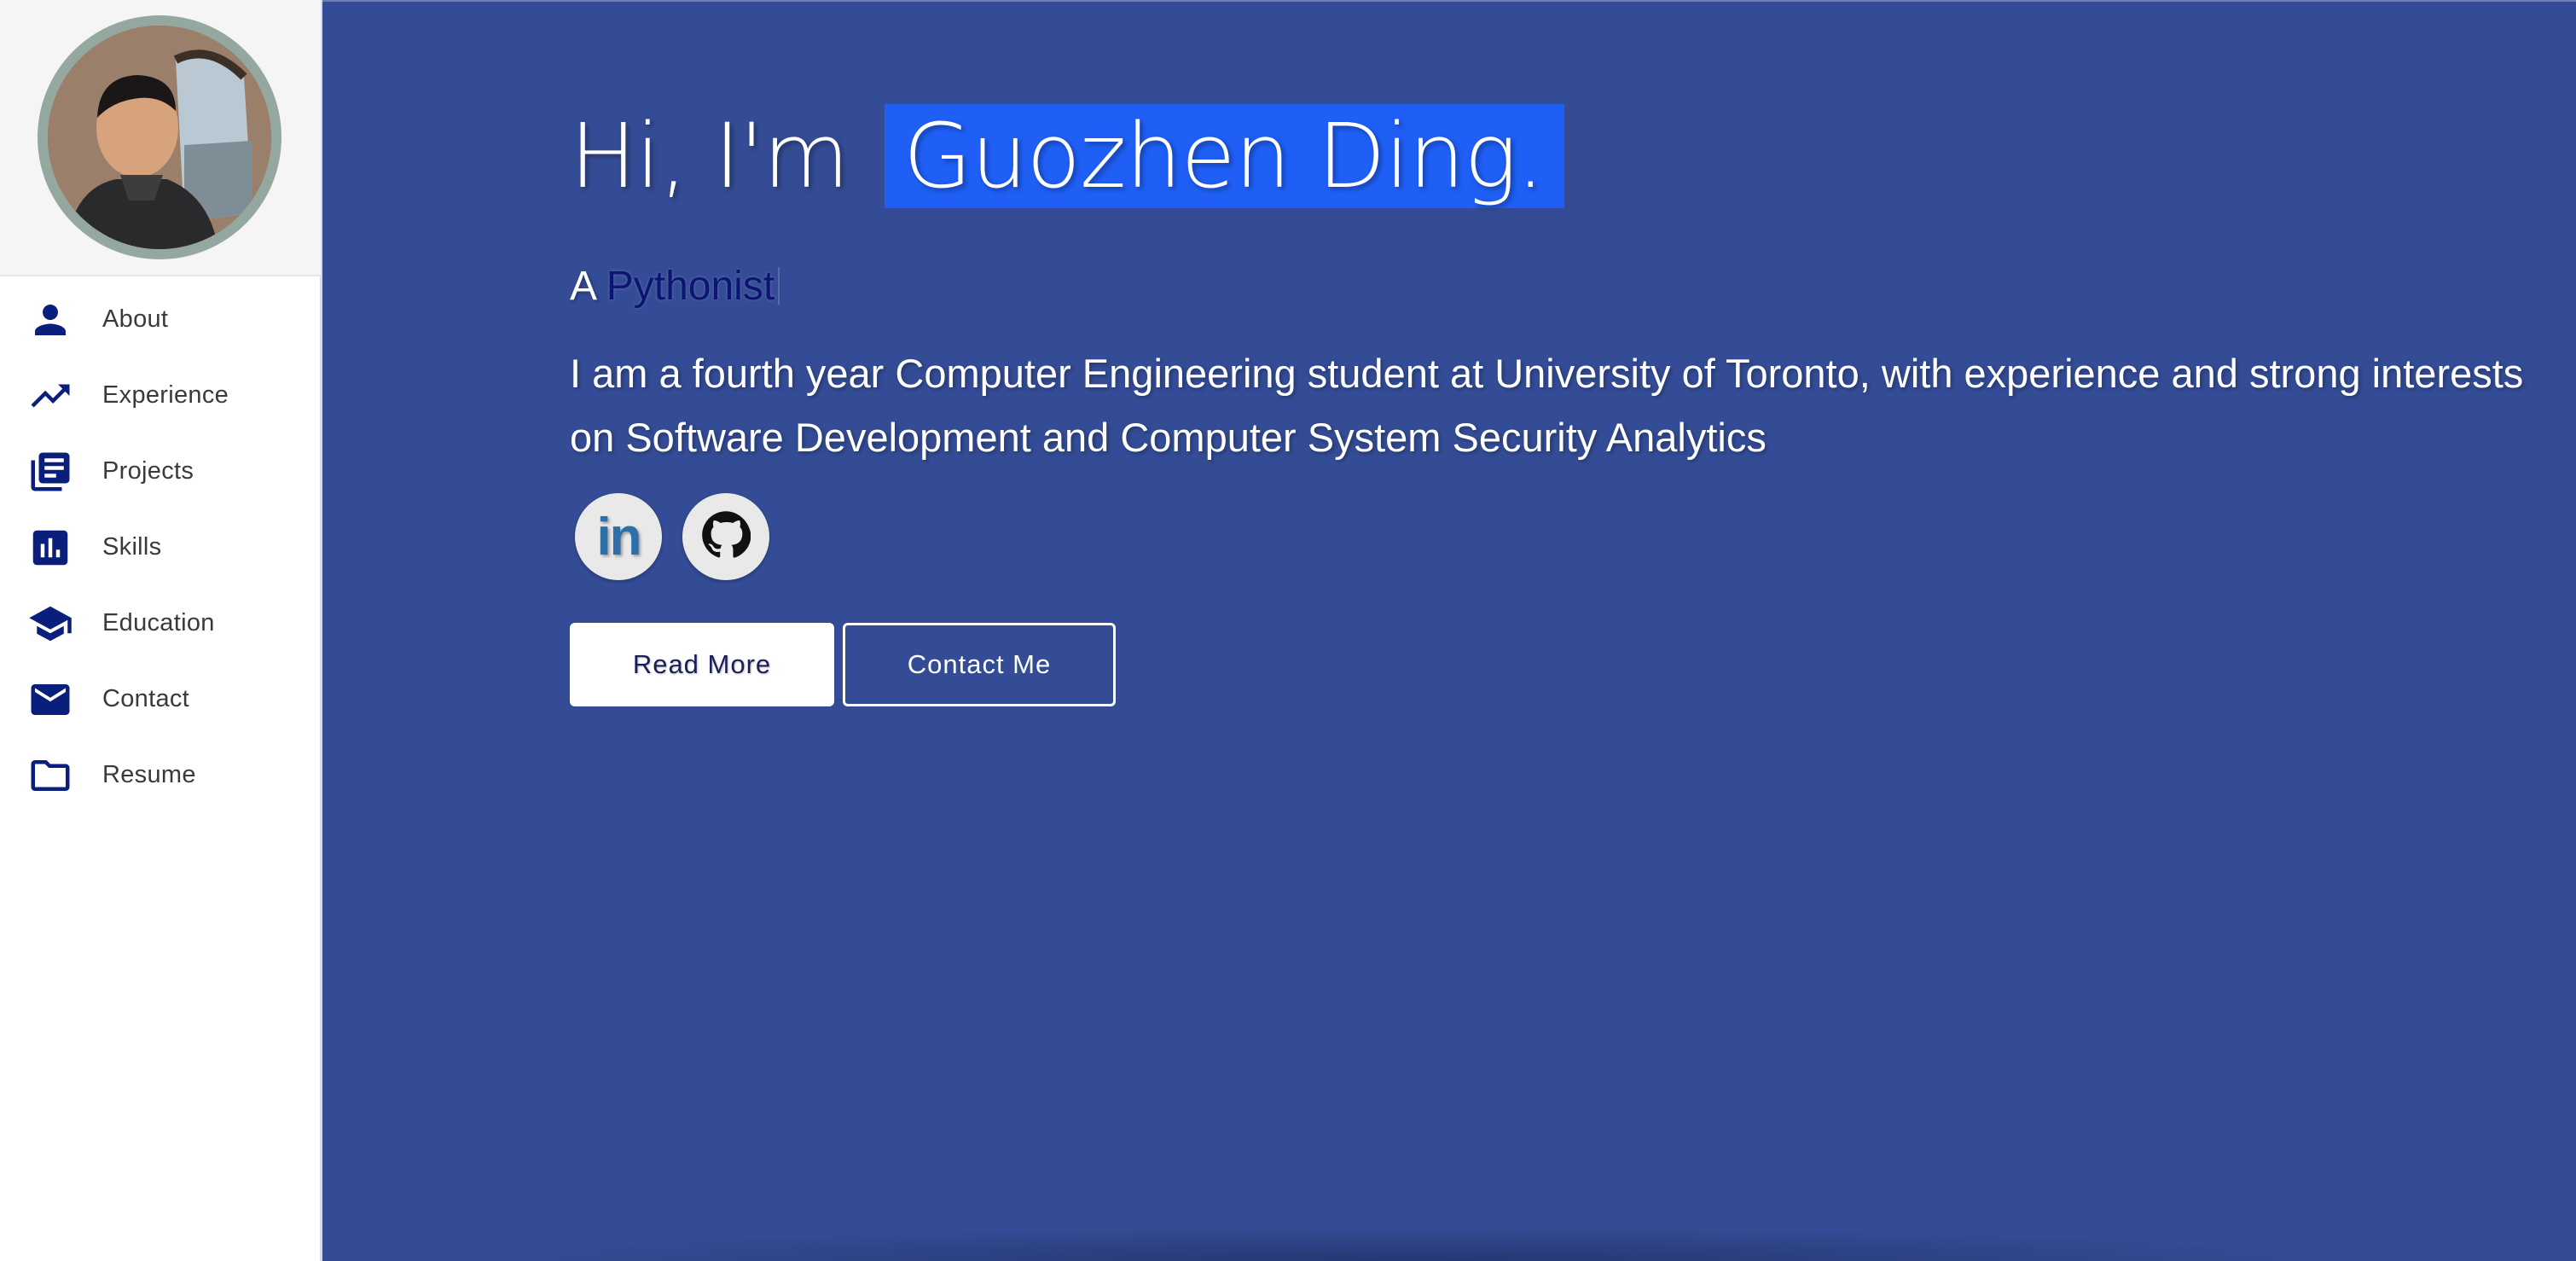 This screenshot has height=1261, width=2576. What do you see at coordinates (132, 547) in the screenshot?
I see `sidebar-item-label: Skills` at bounding box center [132, 547].